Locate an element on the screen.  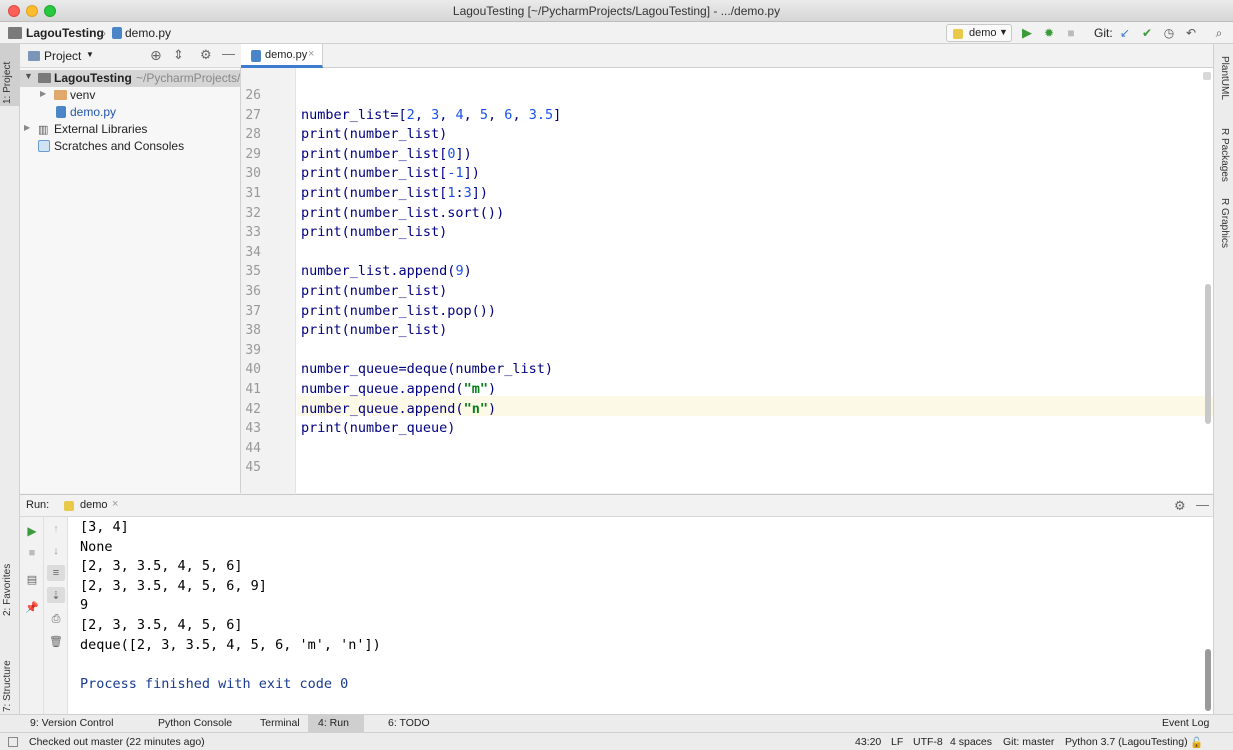
indent-setting: 4 spaces is located at coordinates (971, 742).